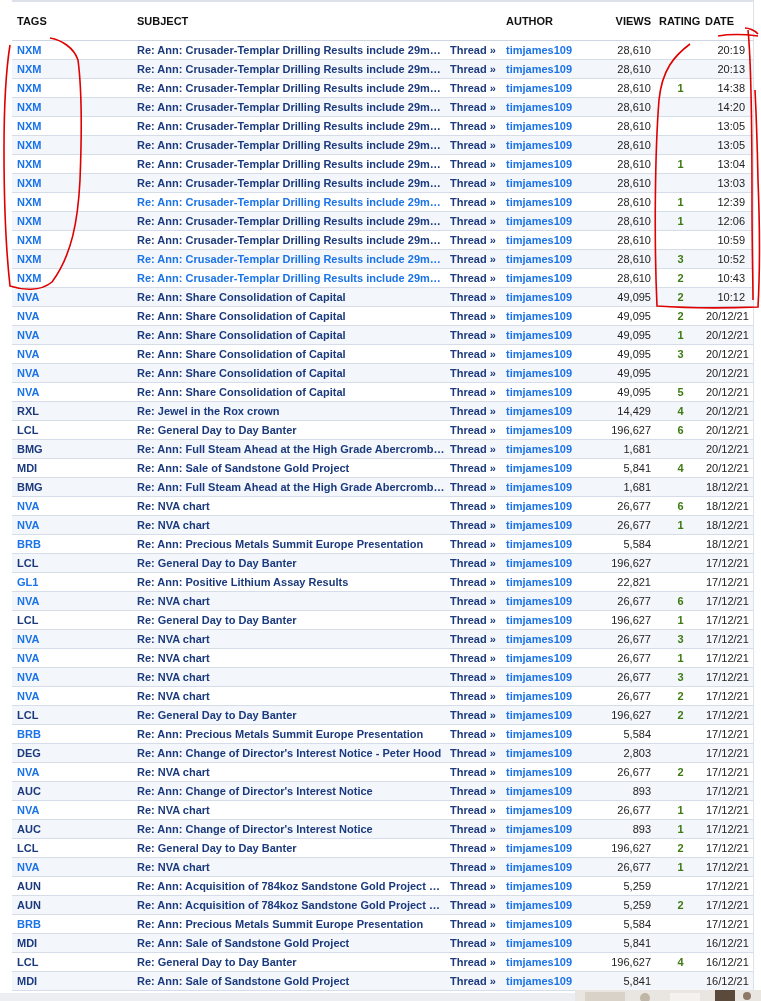 This screenshot has height=1001, width=761. What do you see at coordinates (208, 411) in the screenshot?
I see `subject-link: Re: Jewel in the Rox crown` at bounding box center [208, 411].